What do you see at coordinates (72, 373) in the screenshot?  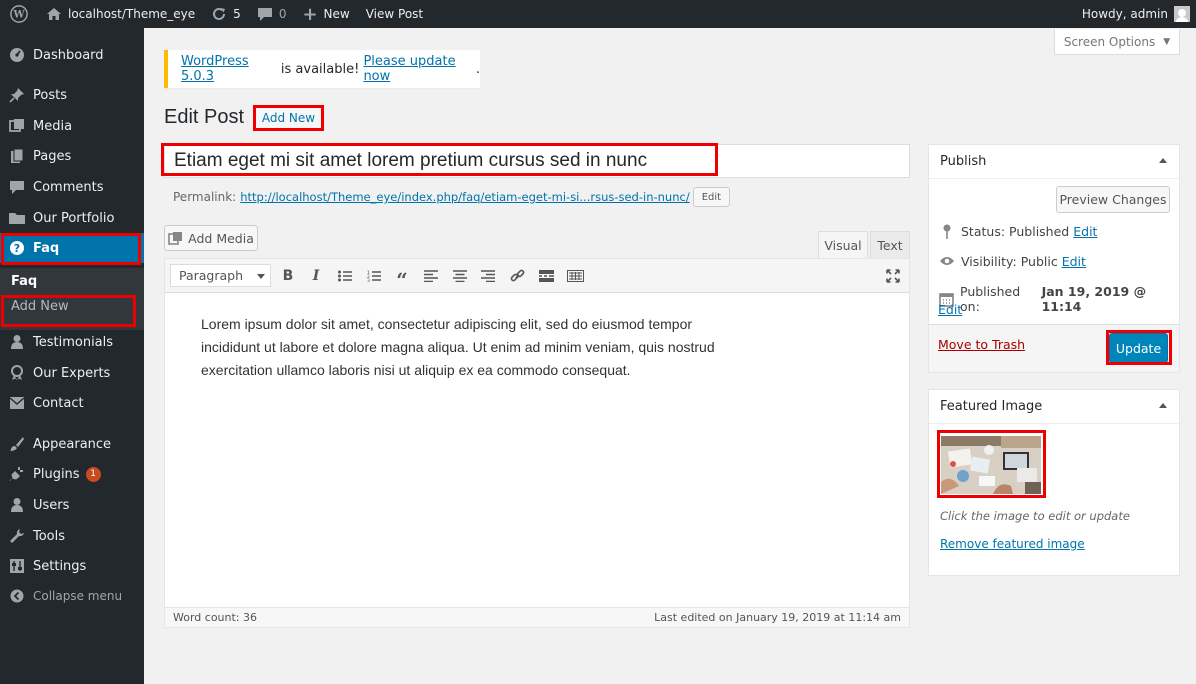 I see `sidebar-item-our-experts: Our Experts` at bounding box center [72, 373].